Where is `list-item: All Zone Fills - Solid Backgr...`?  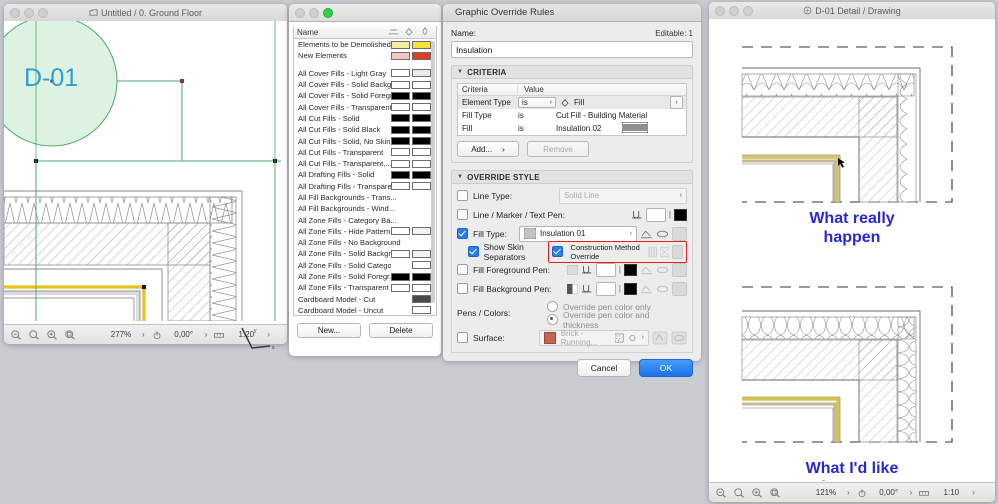
list-item: All Zone Fills - Solid Backgr... is located at coordinates (365, 253).